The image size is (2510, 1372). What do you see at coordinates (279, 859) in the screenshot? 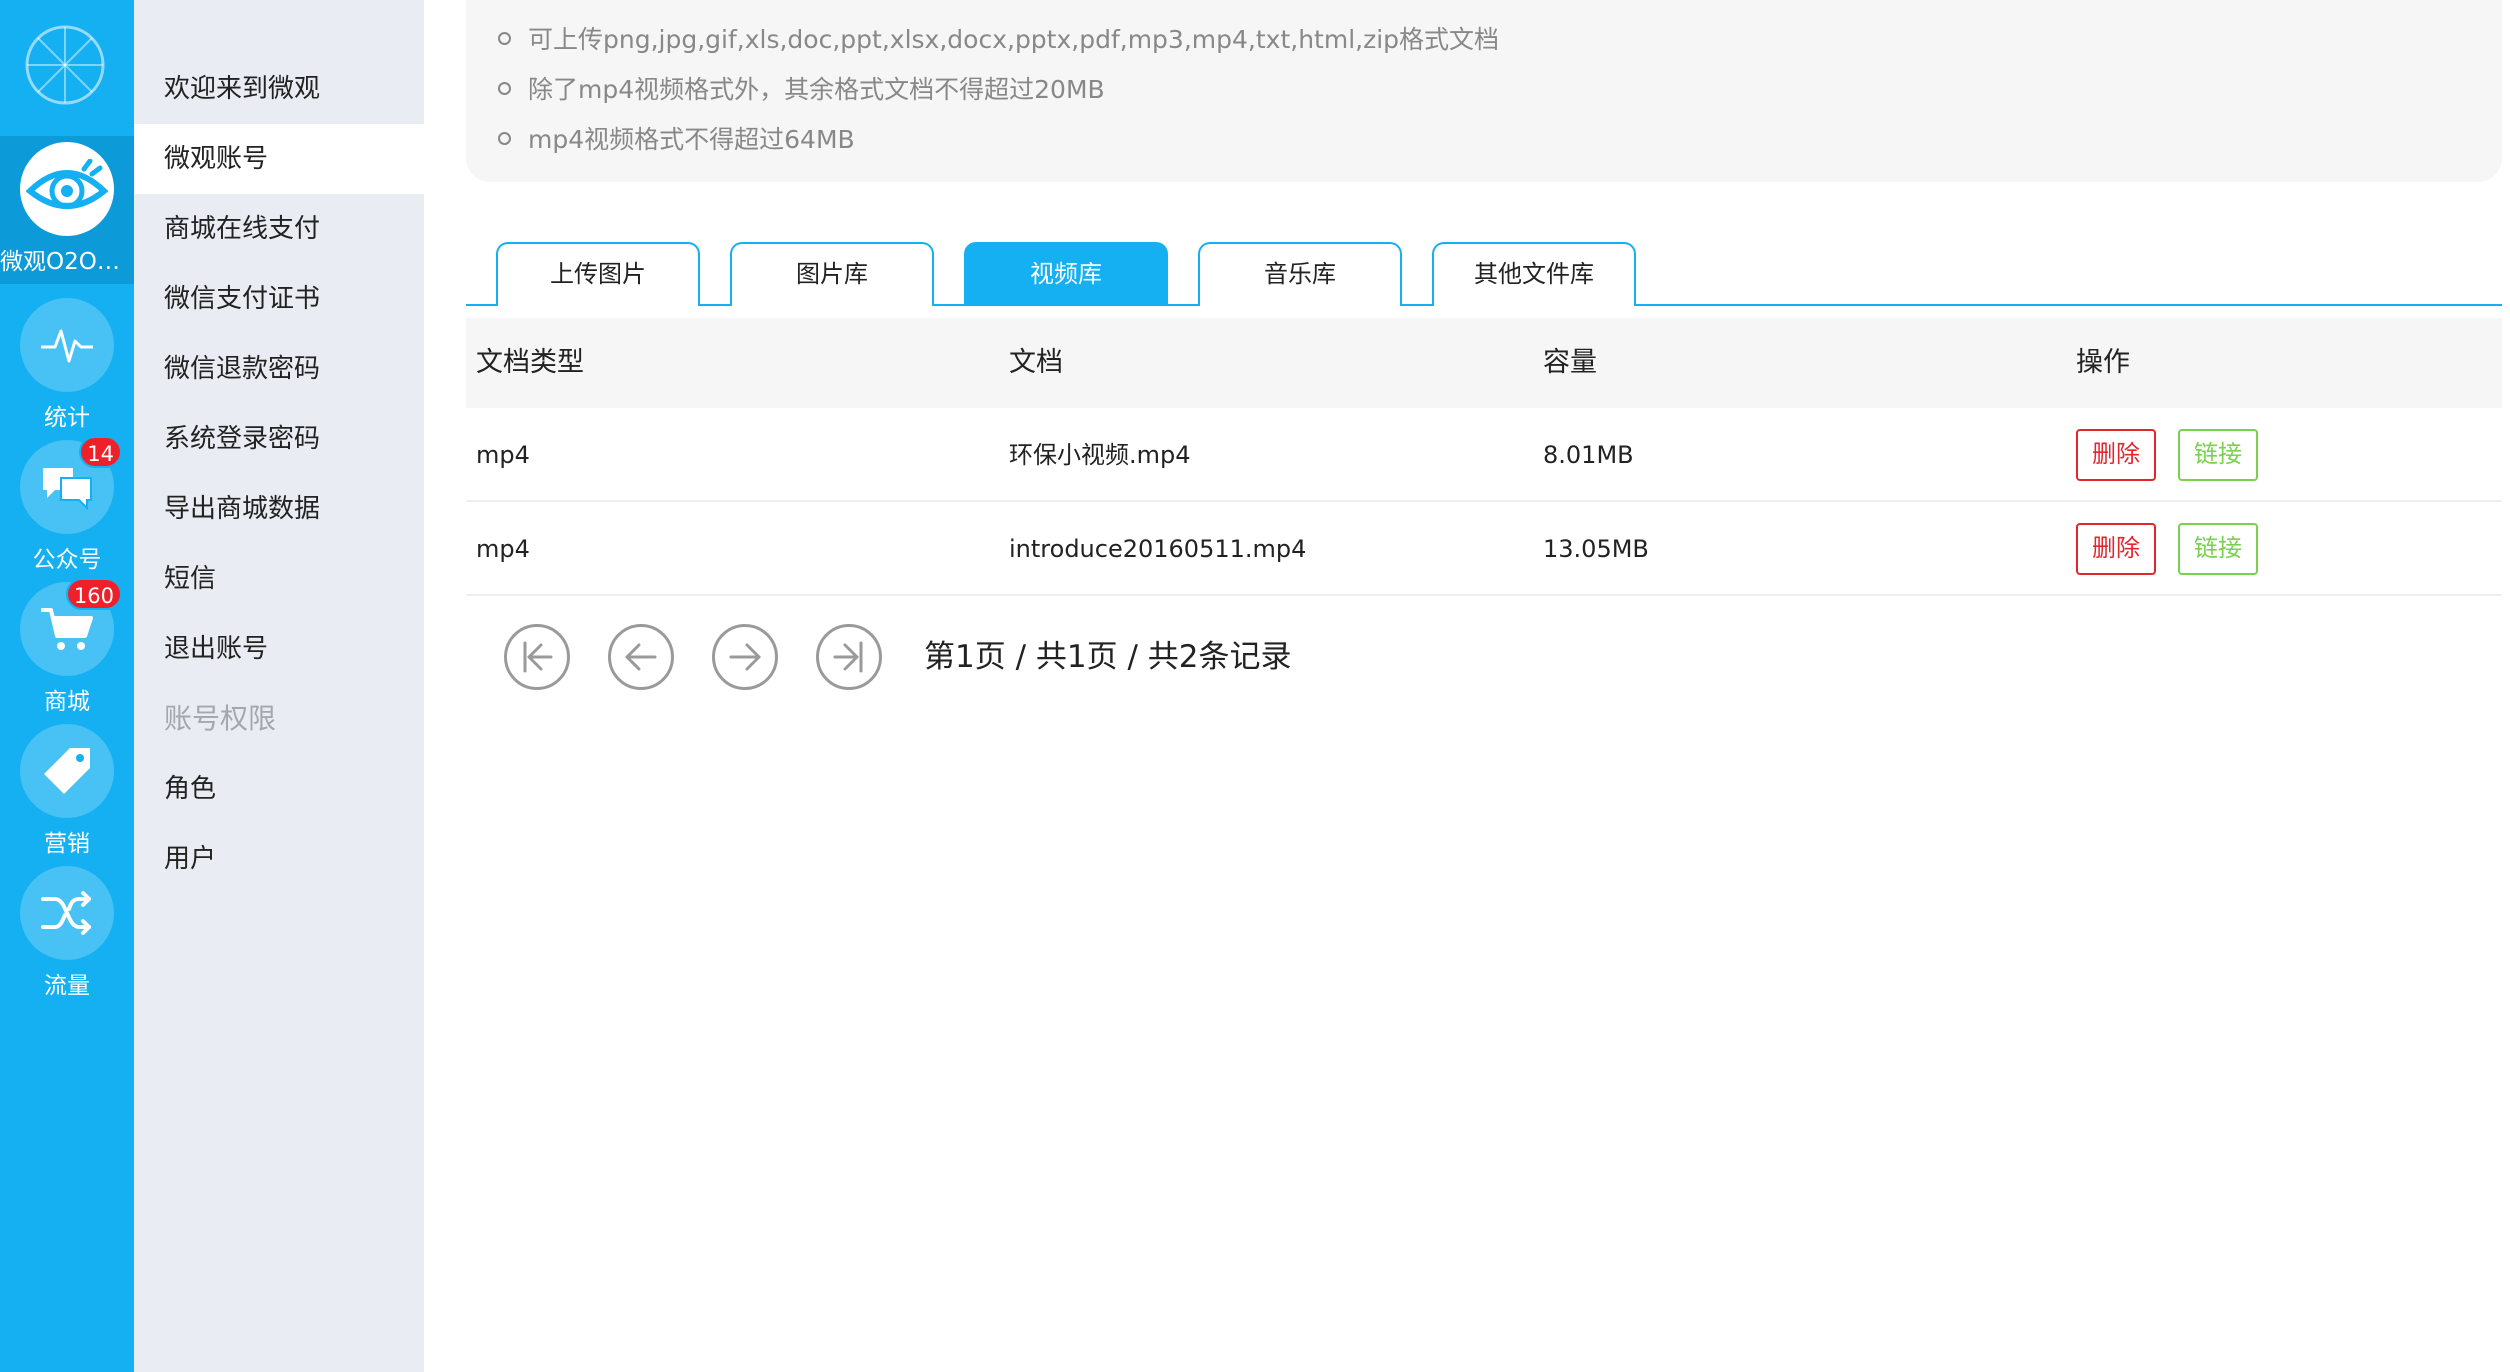
I see `sub-item-users: 用户` at bounding box center [279, 859].